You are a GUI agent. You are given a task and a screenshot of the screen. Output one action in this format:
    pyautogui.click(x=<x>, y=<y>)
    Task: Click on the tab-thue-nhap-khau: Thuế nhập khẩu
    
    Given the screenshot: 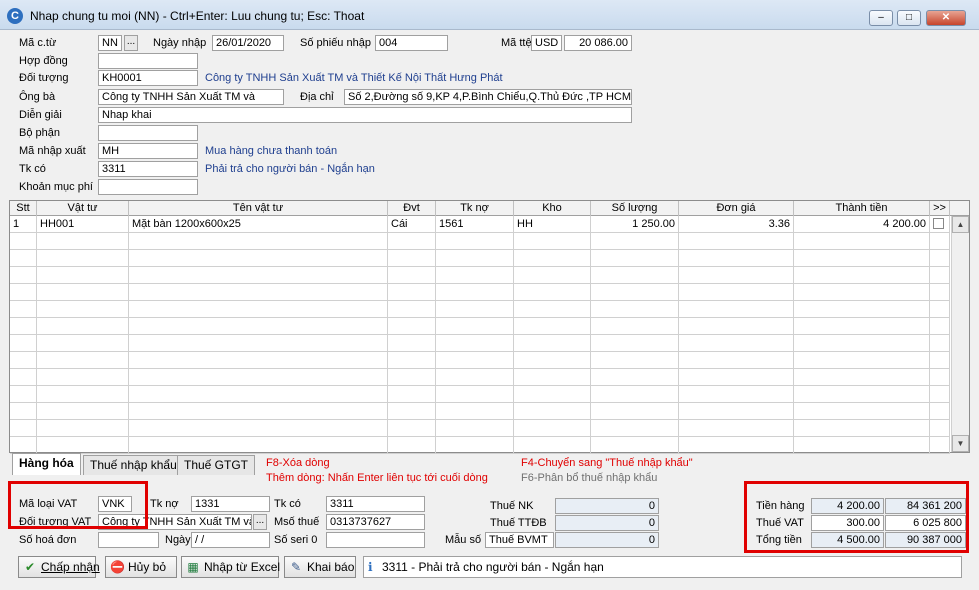 What is the action you would take?
    pyautogui.click(x=133, y=465)
    